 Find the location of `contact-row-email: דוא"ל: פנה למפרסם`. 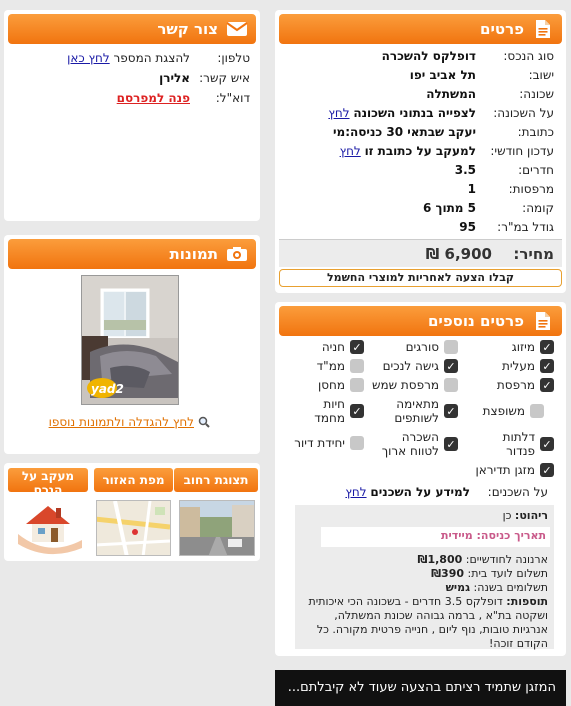

contact-row-email: דוא"ל: פנה למפרסם is located at coordinates (183, 98).